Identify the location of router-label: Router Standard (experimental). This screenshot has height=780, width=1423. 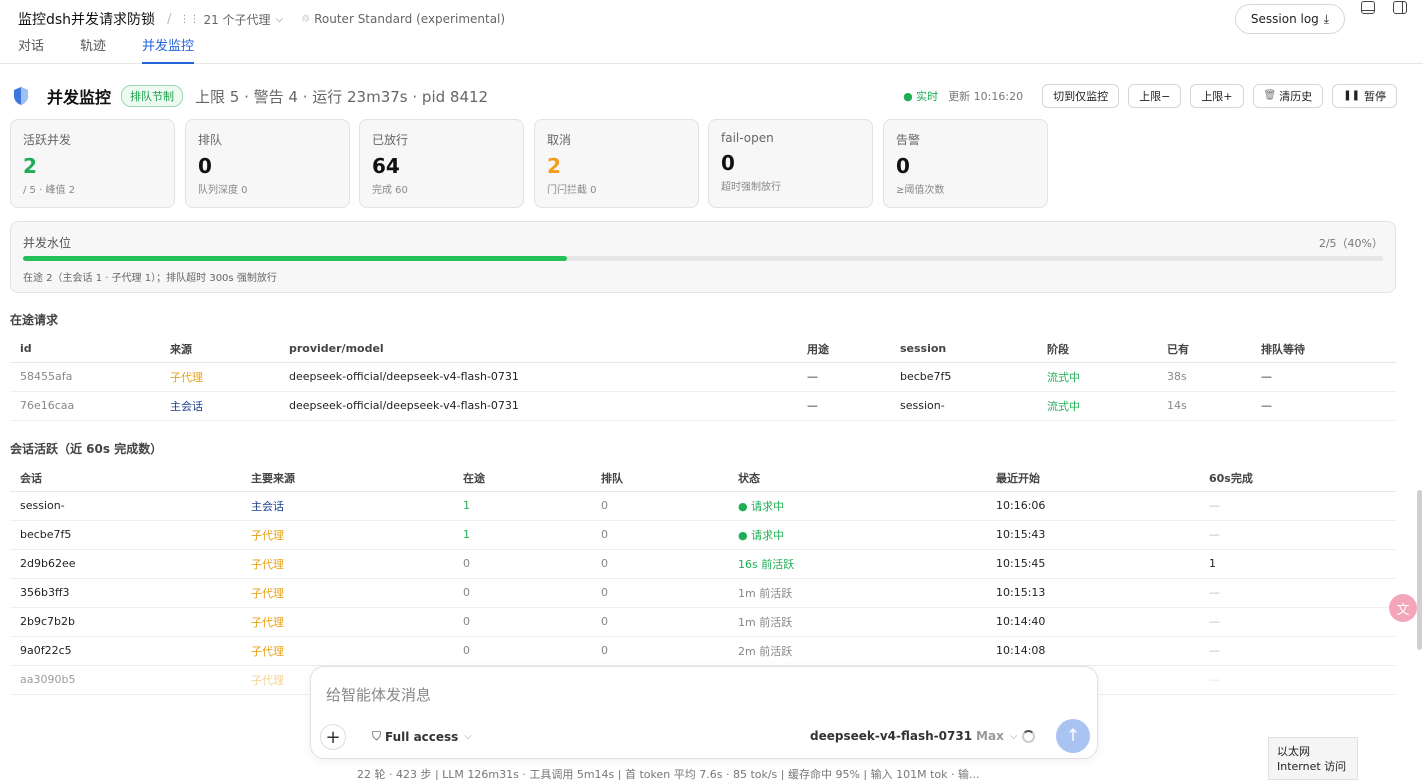
(410, 19).